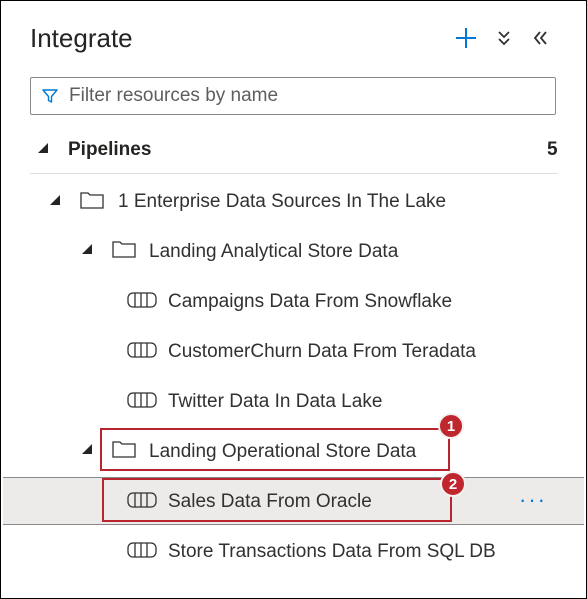 This screenshot has height=599, width=587. I want to click on filter-icon, so click(50, 96).